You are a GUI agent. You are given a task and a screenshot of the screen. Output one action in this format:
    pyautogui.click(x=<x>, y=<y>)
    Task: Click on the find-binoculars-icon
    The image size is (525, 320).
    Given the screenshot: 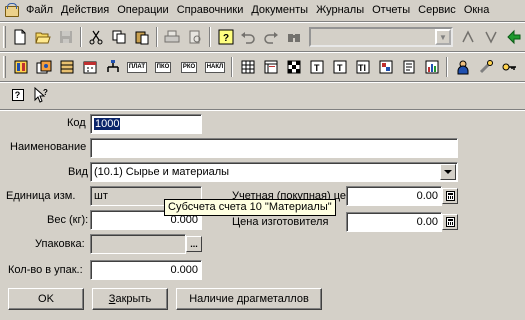 What is the action you would take?
    pyautogui.click(x=293, y=37)
    